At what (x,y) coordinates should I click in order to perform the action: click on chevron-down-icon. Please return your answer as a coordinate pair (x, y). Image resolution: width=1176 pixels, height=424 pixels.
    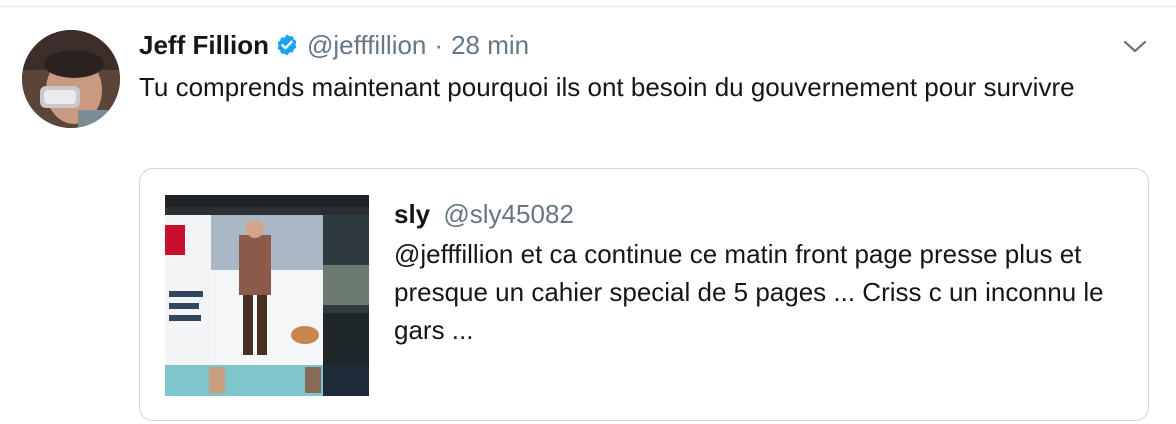
    Looking at the image, I should click on (1135, 46).